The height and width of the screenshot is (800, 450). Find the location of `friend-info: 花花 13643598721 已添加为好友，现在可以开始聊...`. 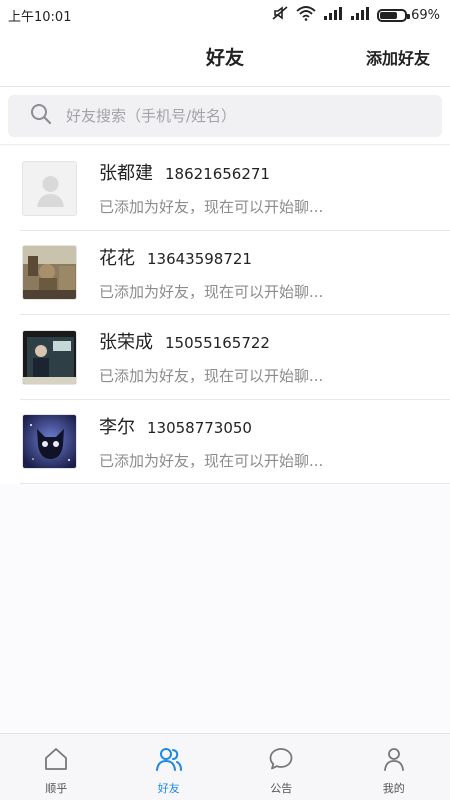

friend-info: 花花 13643598721 已添加为好友，现在可以开始聊... is located at coordinates (211, 273).